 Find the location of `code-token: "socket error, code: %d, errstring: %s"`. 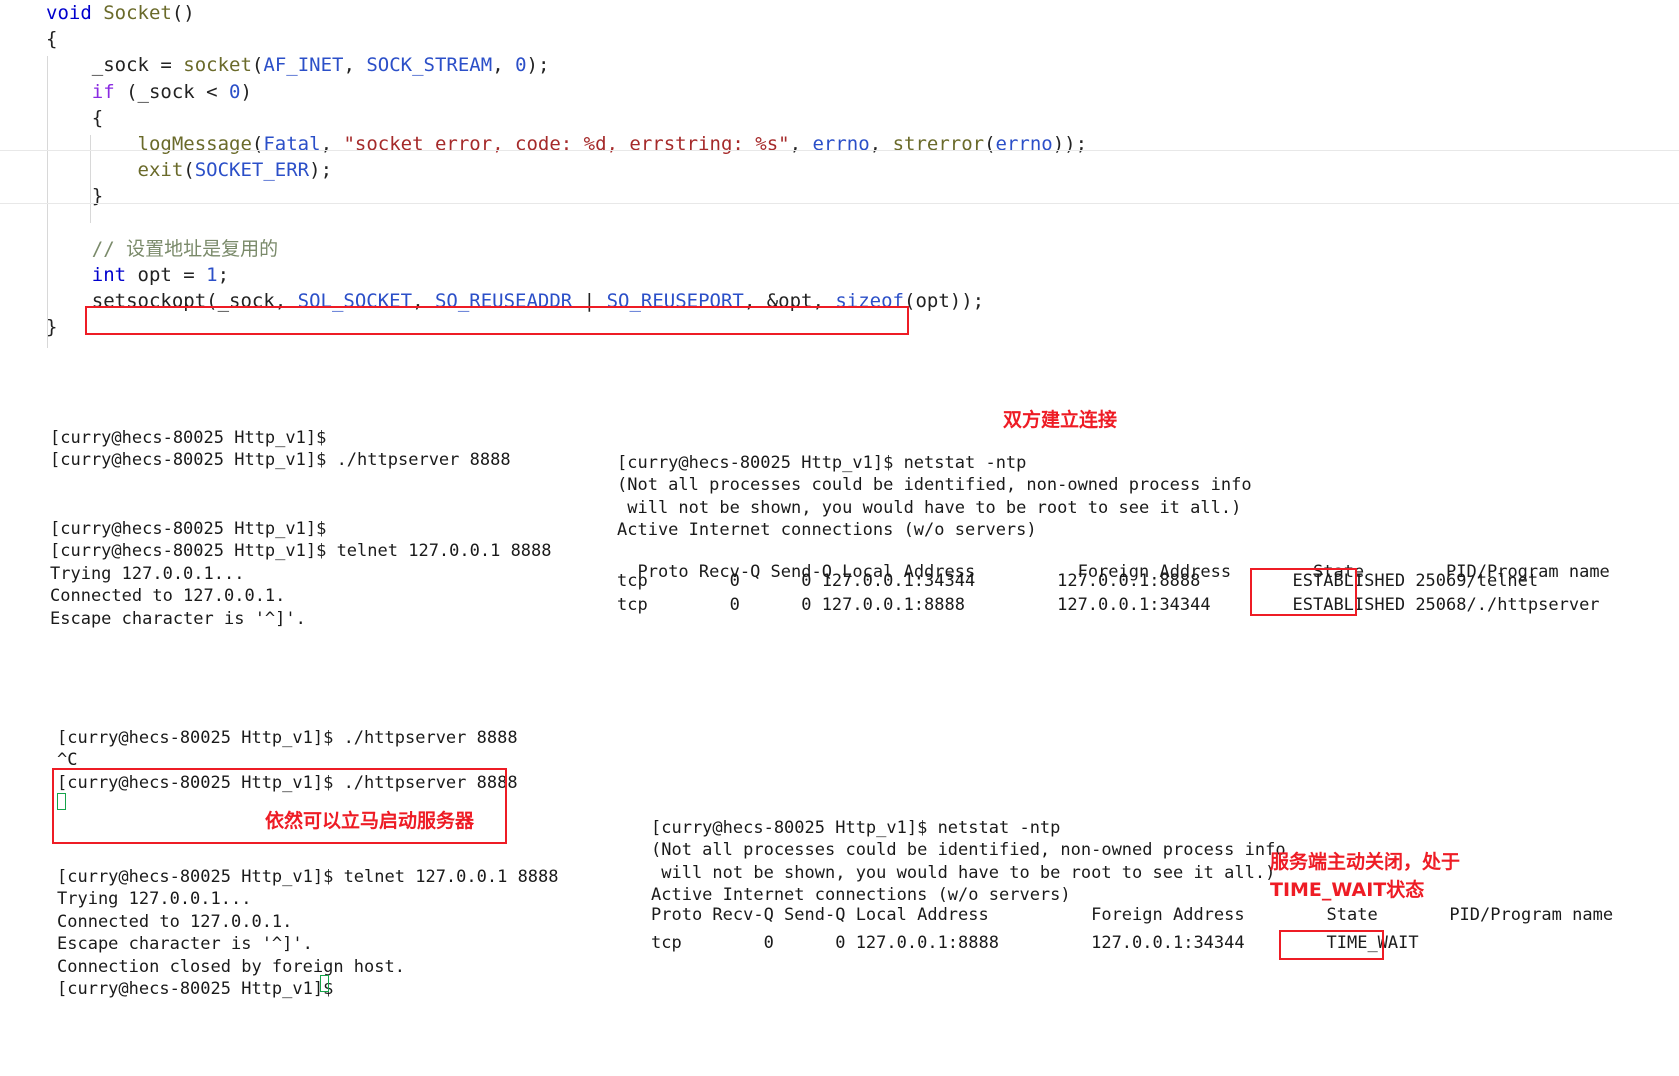

code-token: "socket error, code: %d, errstring: %s" is located at coordinates (566, 143).